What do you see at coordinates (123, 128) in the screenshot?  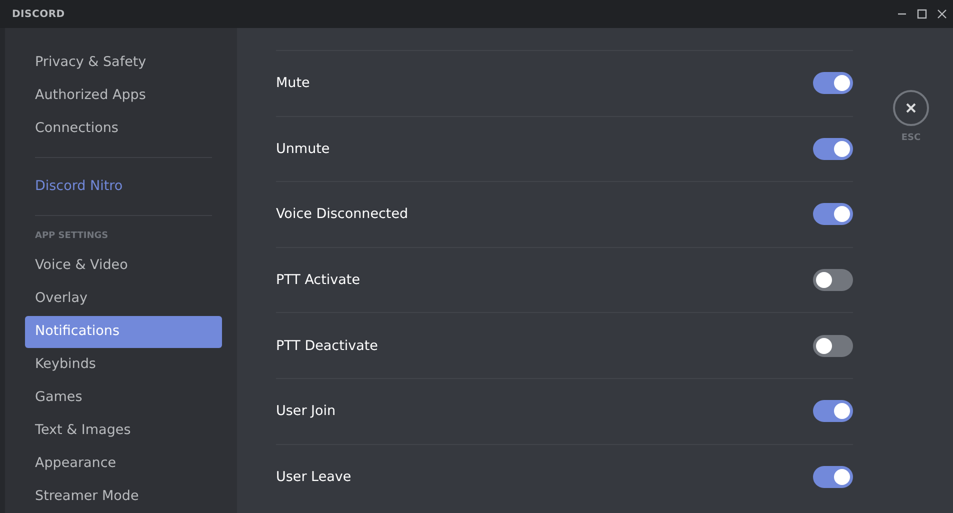 I see `sidebar-item: Connections` at bounding box center [123, 128].